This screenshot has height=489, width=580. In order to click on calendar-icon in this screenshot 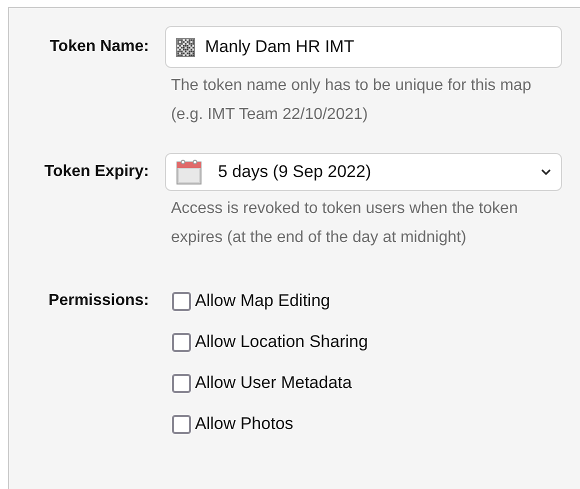, I will do `click(189, 172)`.